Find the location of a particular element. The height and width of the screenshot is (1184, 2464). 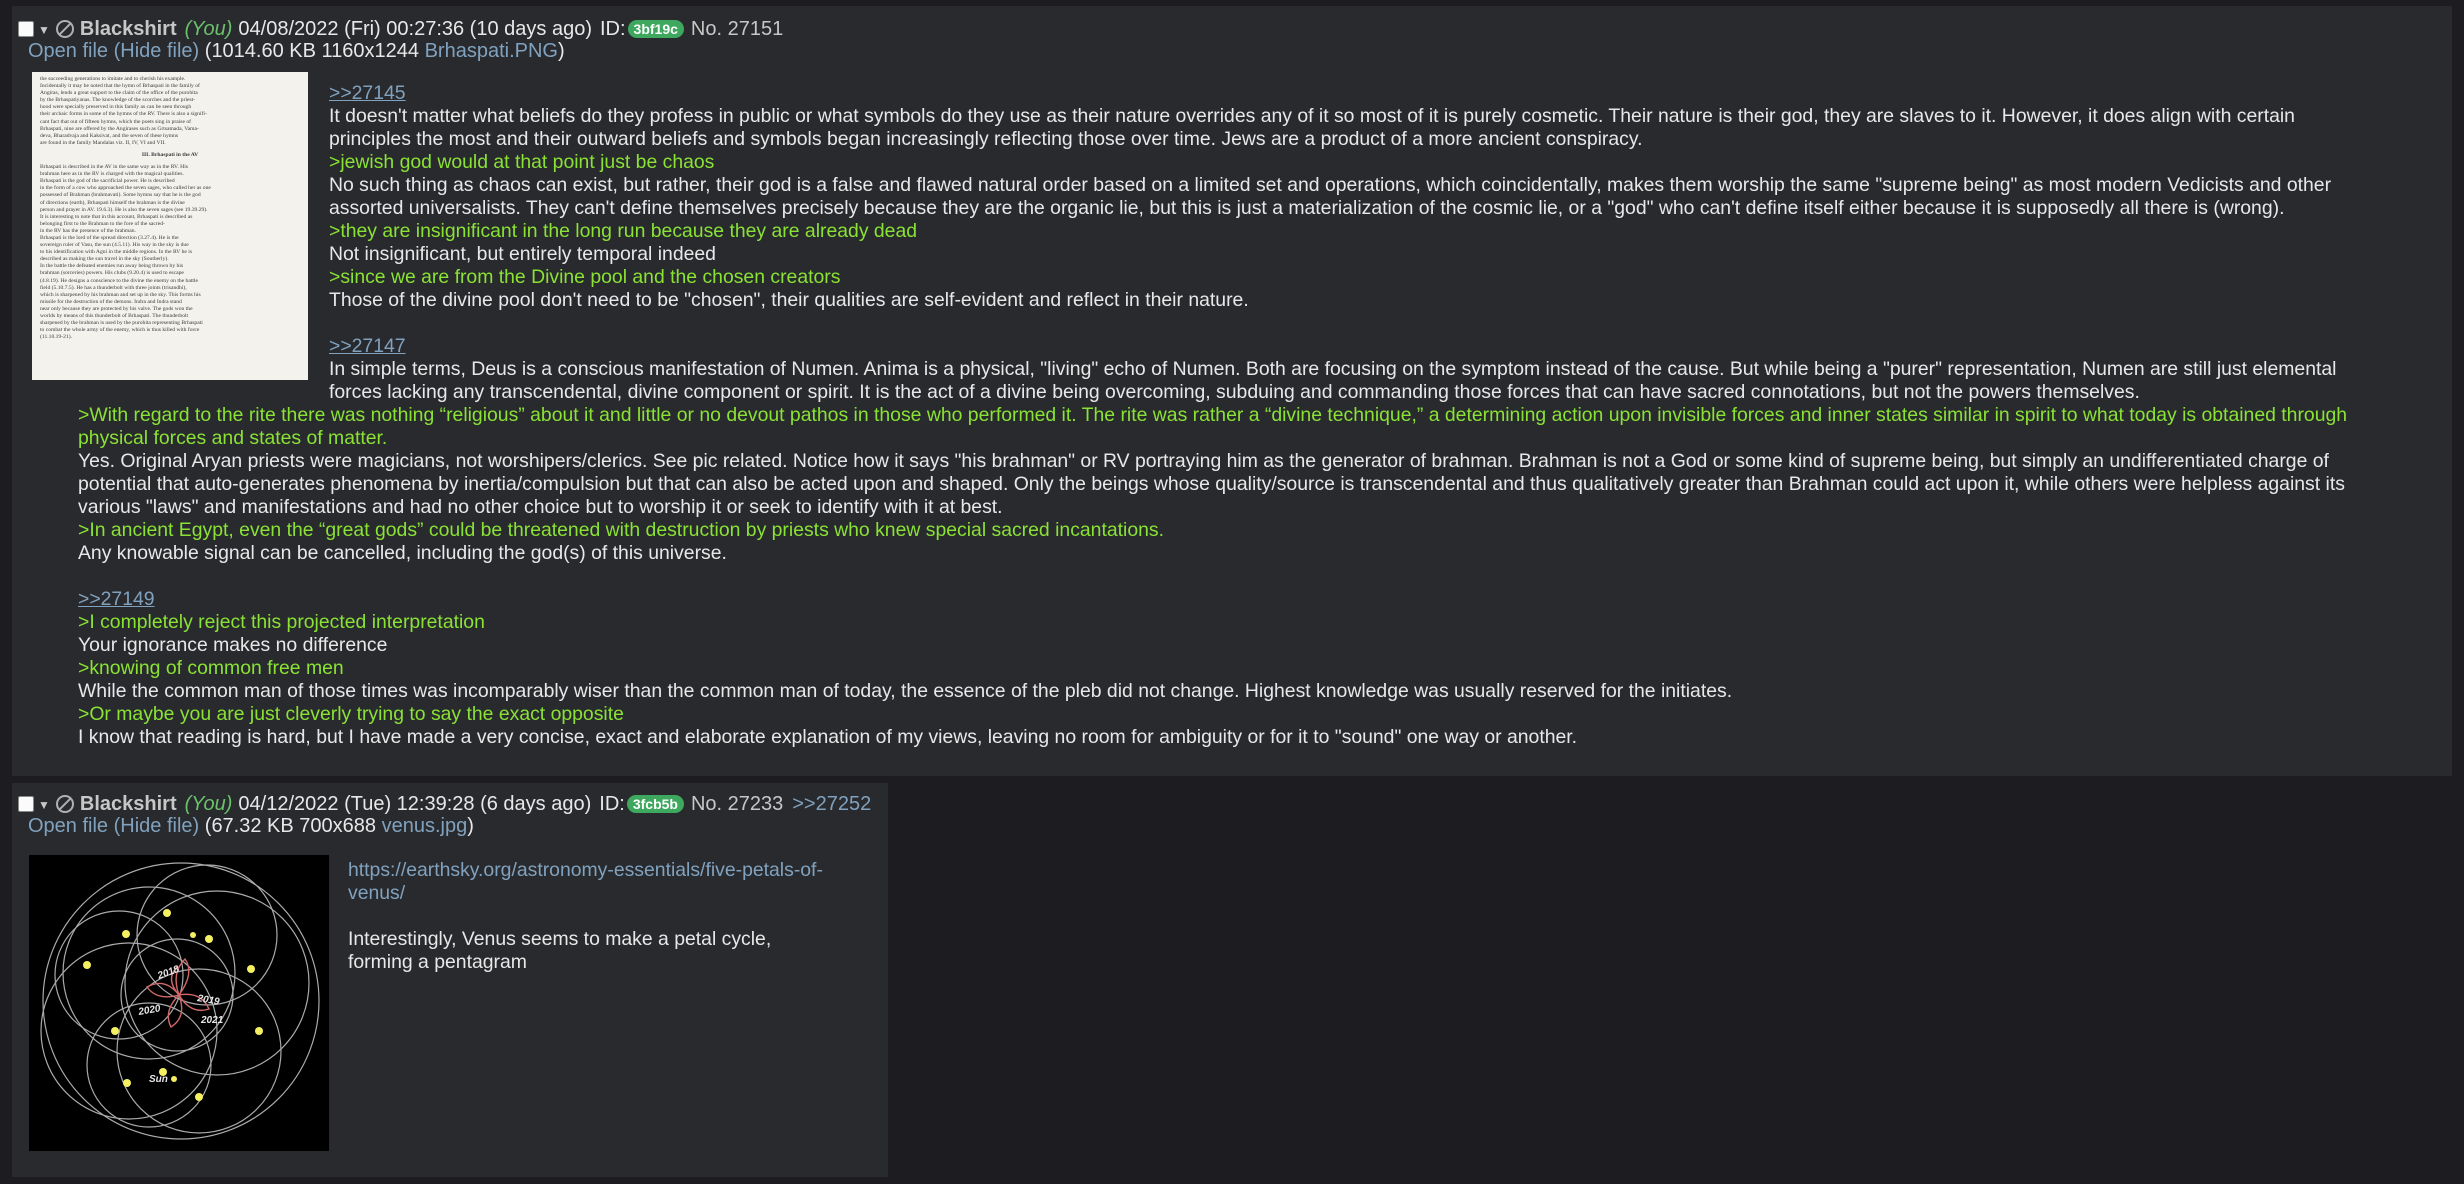

sun-label: Sun is located at coordinates (158, 1079).